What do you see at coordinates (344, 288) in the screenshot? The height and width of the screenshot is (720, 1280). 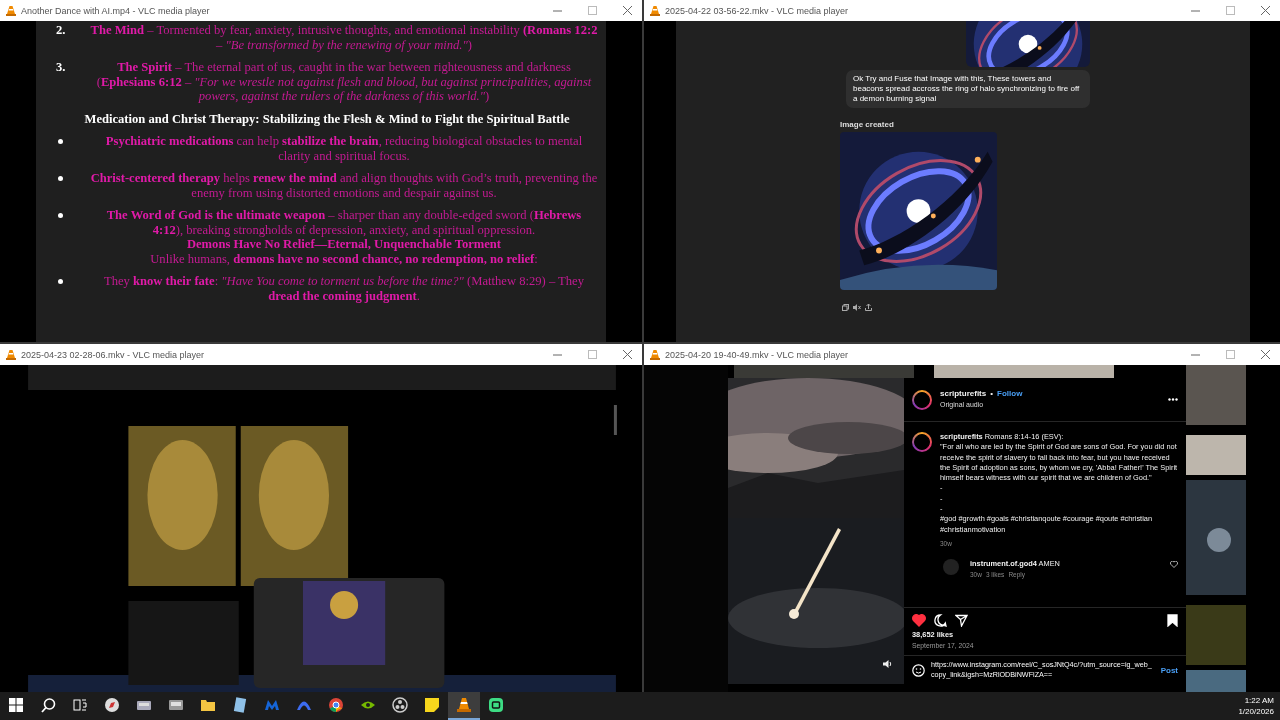 I see `paragraph: They know their fate: "Have You come to torment us before the time?" (Matthew 8:29) – They dread the coming judgment.` at bounding box center [344, 288].